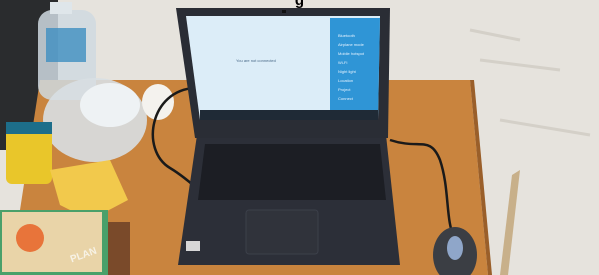 The image size is (599, 275). I want to click on sticker, so click(193, 246).